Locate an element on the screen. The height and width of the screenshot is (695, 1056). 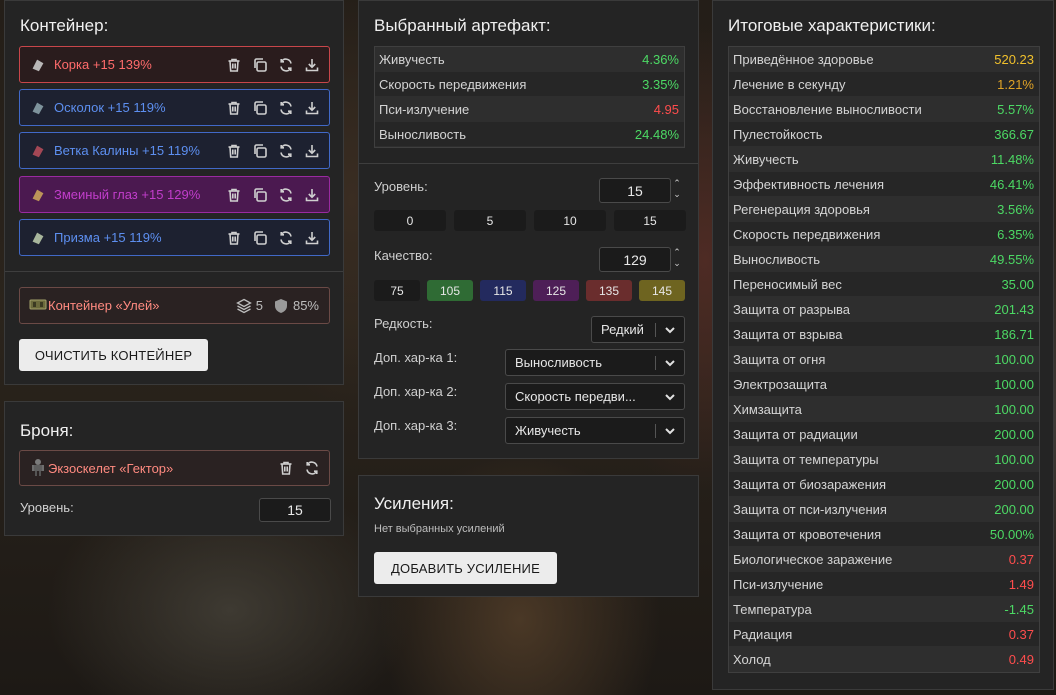
extra1-select: Выносливость is located at coordinates (595, 362).